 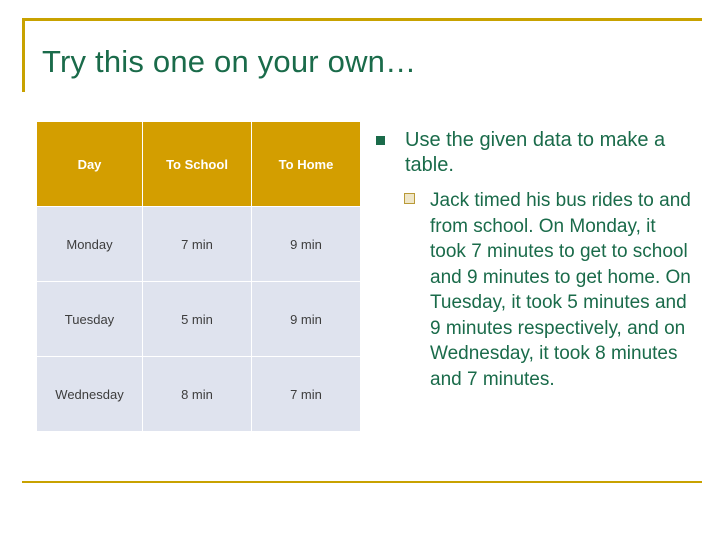 What do you see at coordinates (409, 198) in the screenshot?
I see `hollow-square-bullet-icon` at bounding box center [409, 198].